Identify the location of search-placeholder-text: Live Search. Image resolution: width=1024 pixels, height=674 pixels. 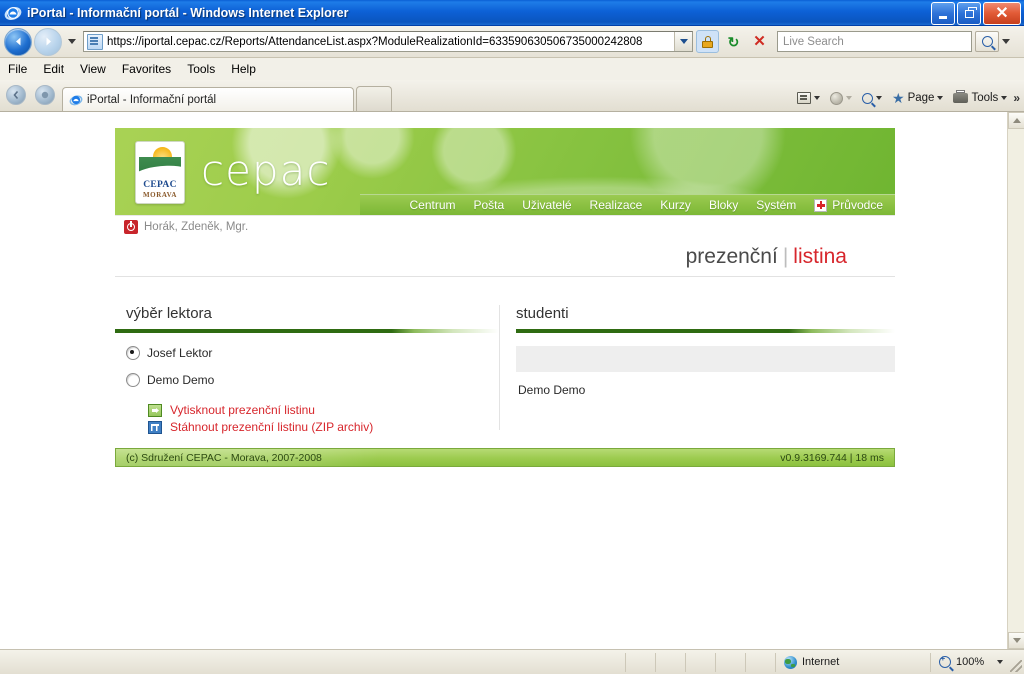
(813, 41).